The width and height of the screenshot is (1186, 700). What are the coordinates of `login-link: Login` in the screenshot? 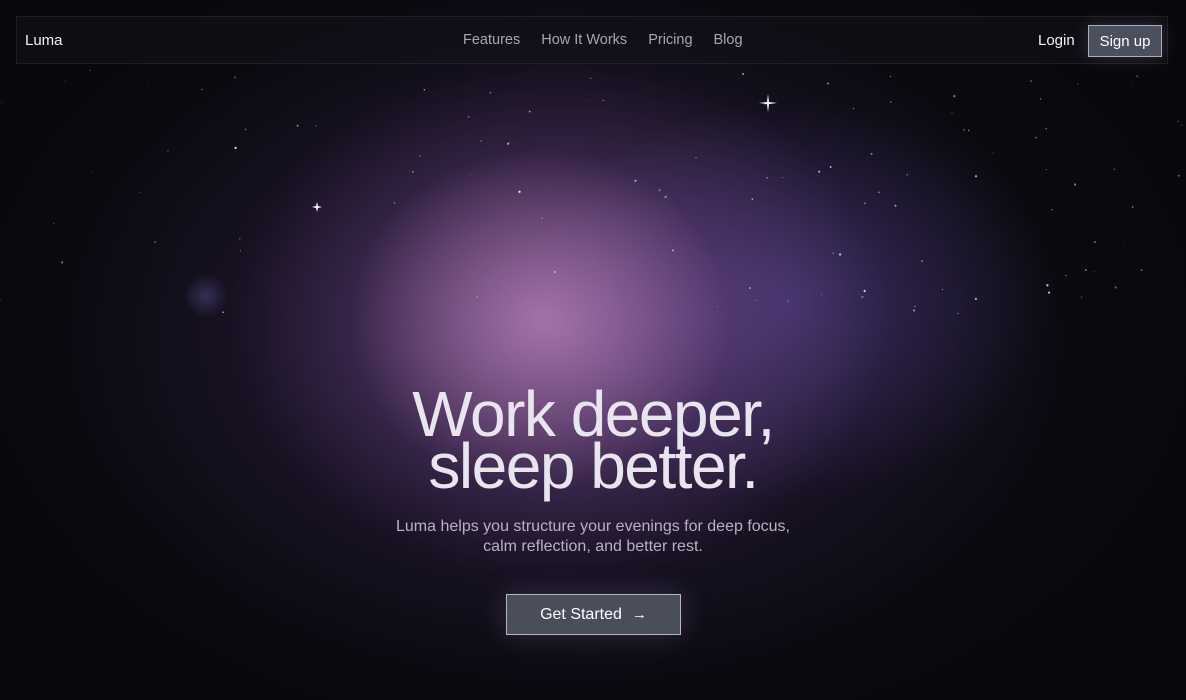 It's located at (1056, 40).